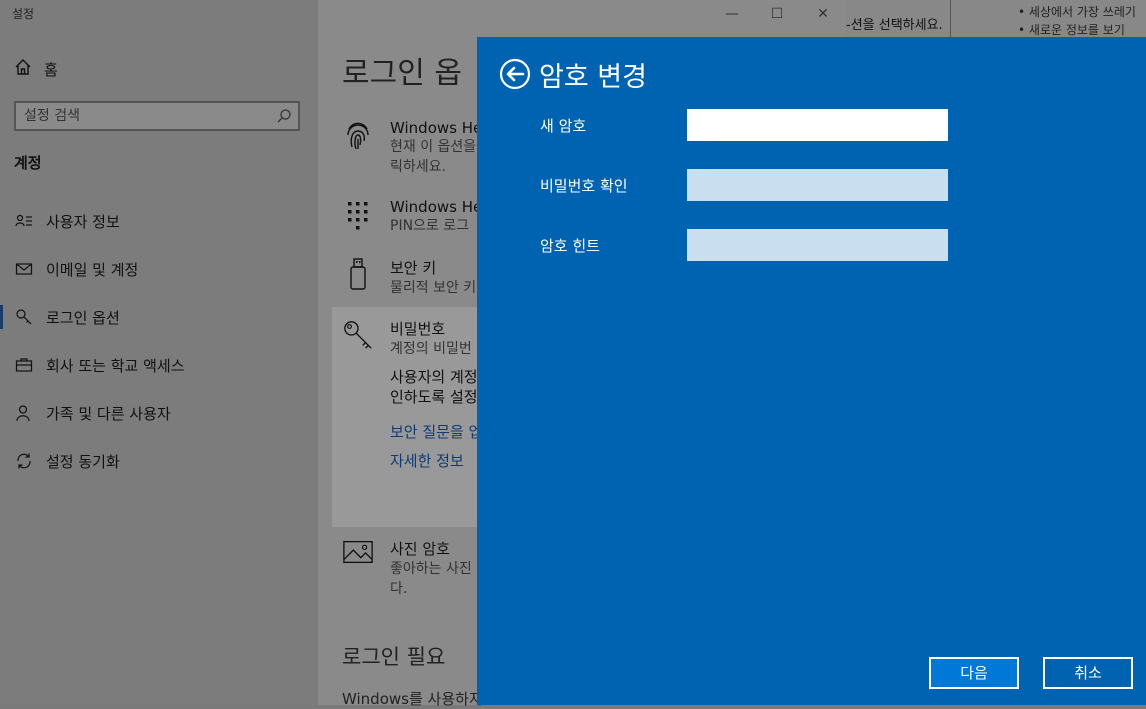 Image resolution: width=1146 pixels, height=709 pixels. I want to click on minimize-button: —, so click(732, 14).